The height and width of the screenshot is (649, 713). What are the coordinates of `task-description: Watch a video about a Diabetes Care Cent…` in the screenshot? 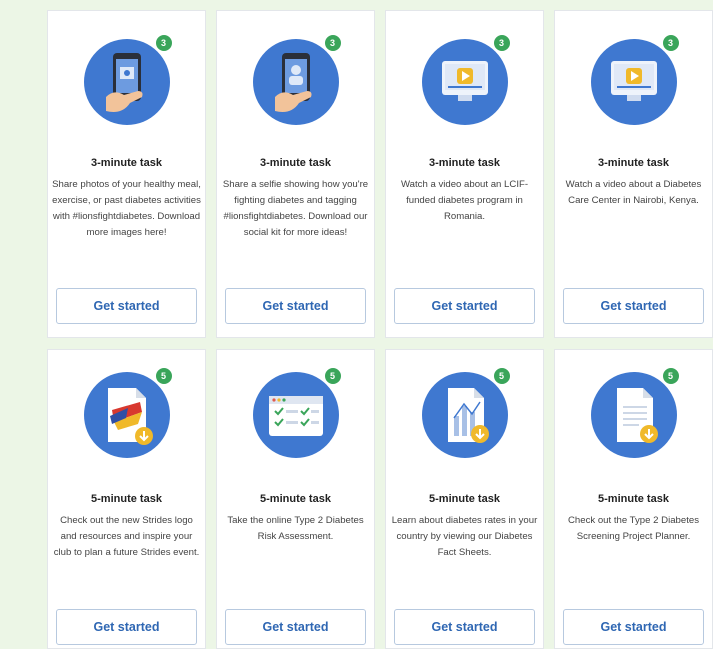 It's located at (633, 192).